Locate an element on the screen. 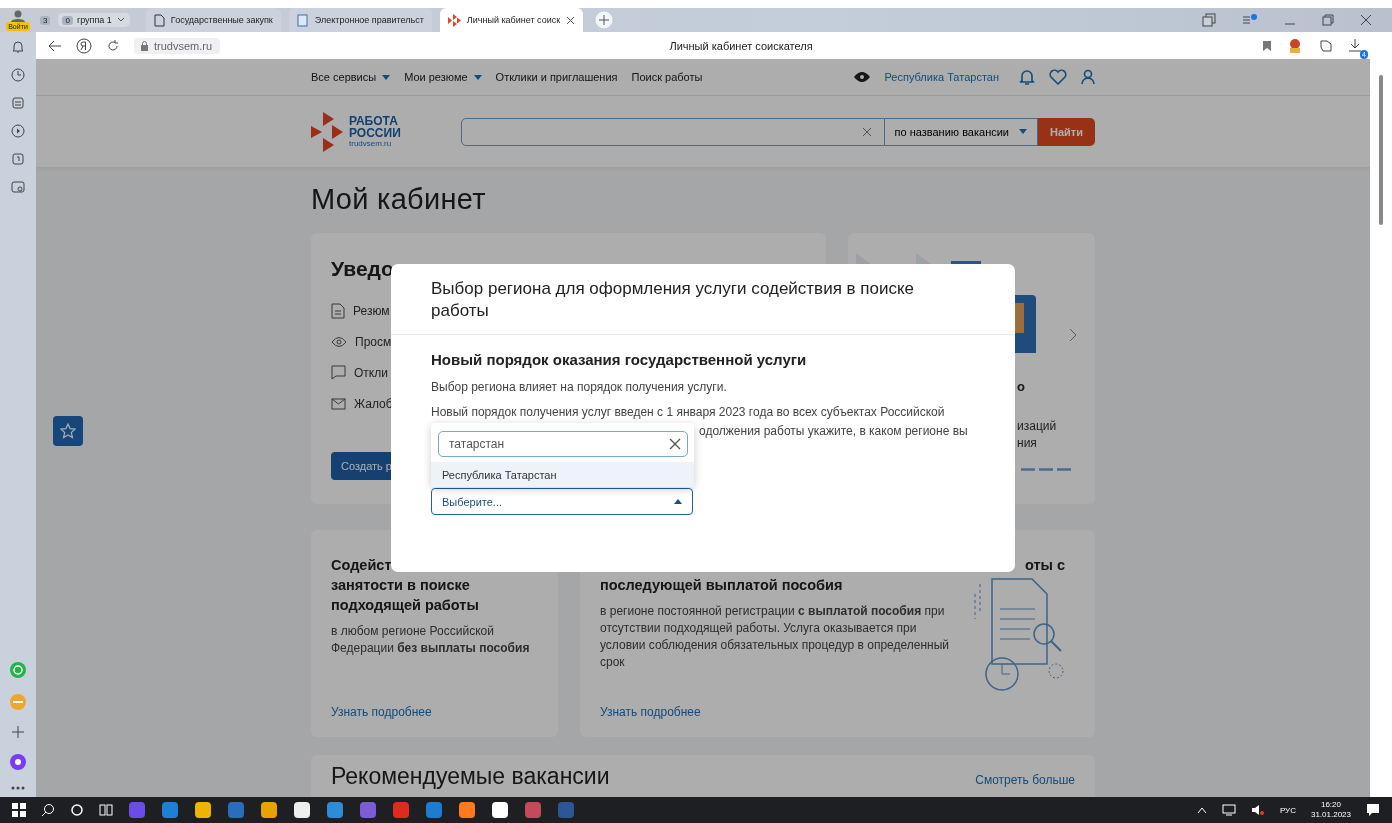  carousel-indicator-icon is located at coordinates (1046, 469).